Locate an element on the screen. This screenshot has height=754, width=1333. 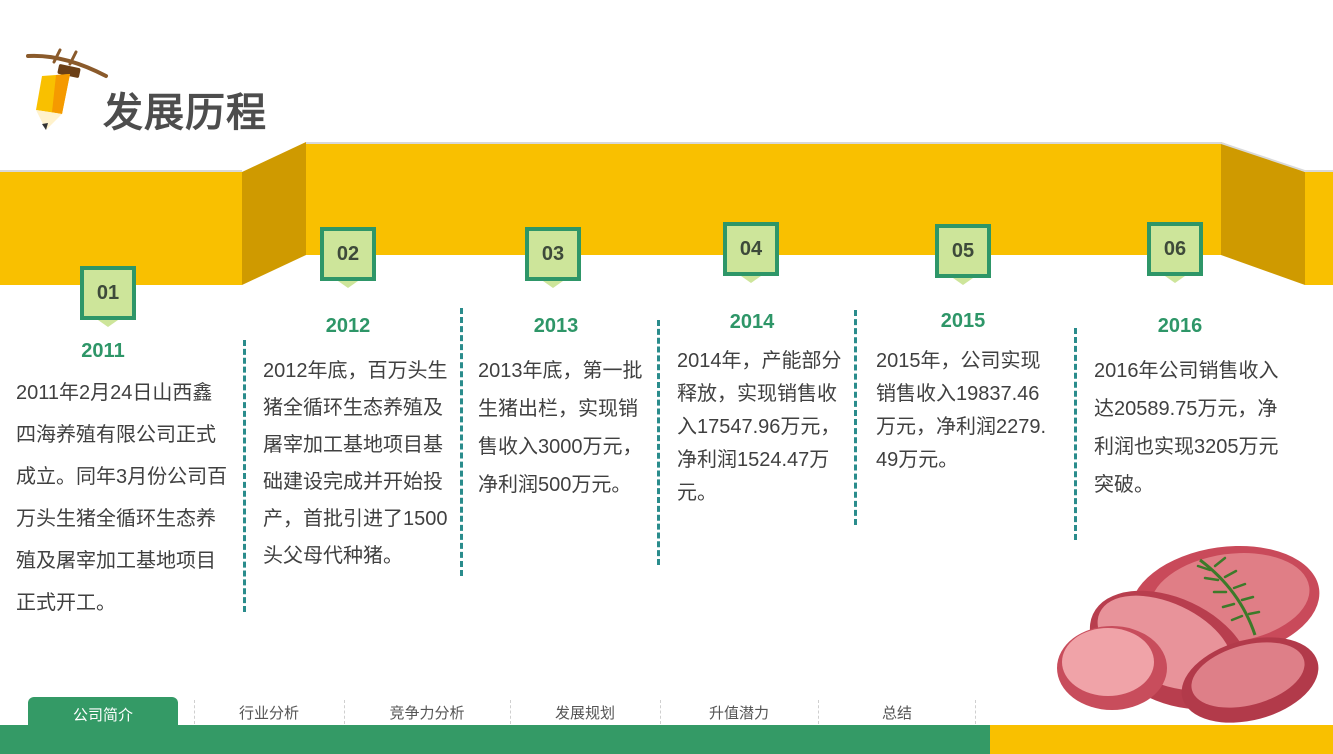
pencil-icon is located at coordinates (67, 89).